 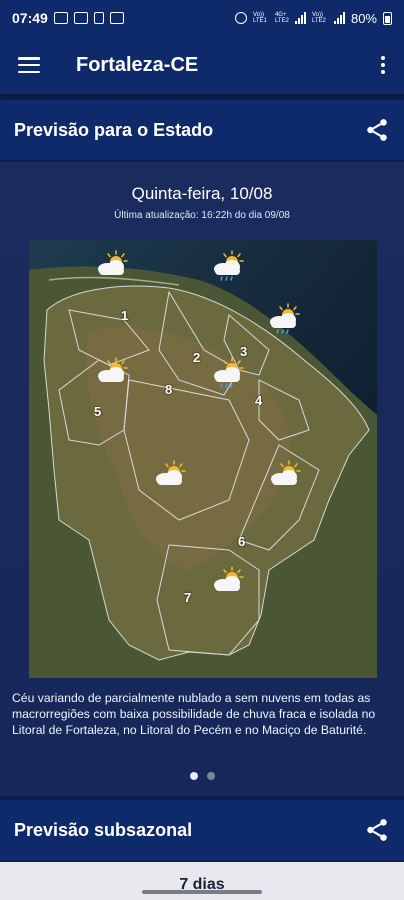 What do you see at coordinates (244, 351) in the screenshot?
I see `region-number: 3` at bounding box center [244, 351].